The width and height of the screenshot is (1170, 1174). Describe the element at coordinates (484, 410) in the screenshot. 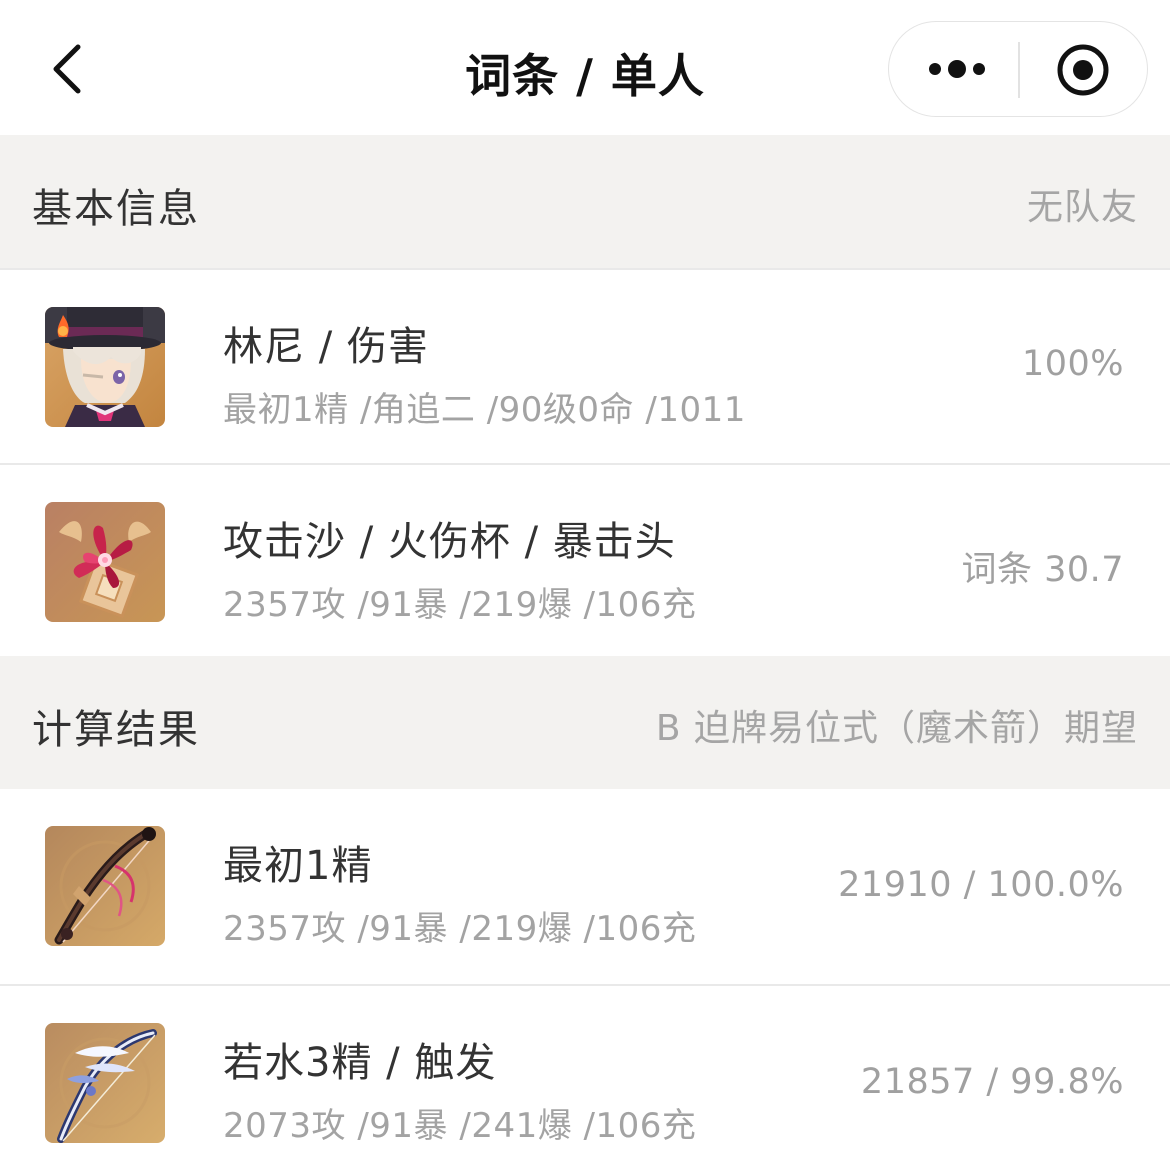

I see `row-subtitle: 最初1精 /角追二 /90级0命 /1011` at that location.